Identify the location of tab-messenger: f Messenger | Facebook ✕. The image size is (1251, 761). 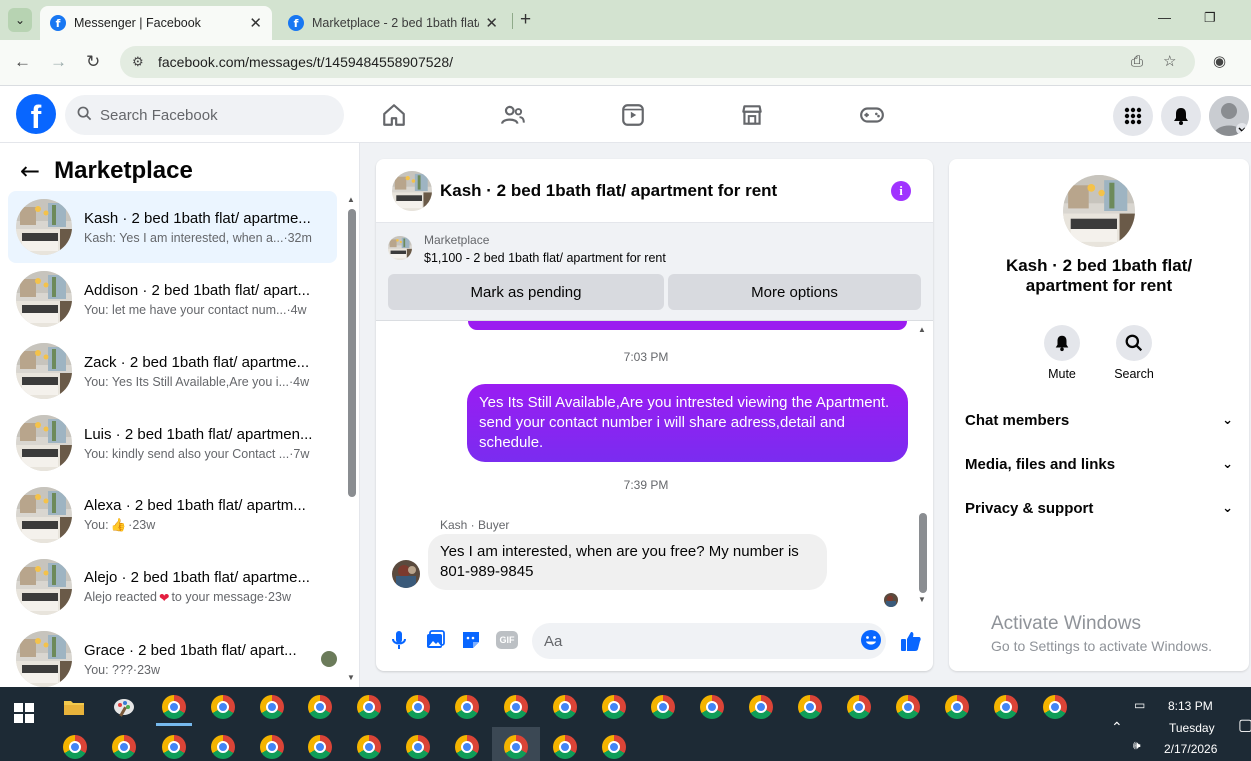
(156, 23).